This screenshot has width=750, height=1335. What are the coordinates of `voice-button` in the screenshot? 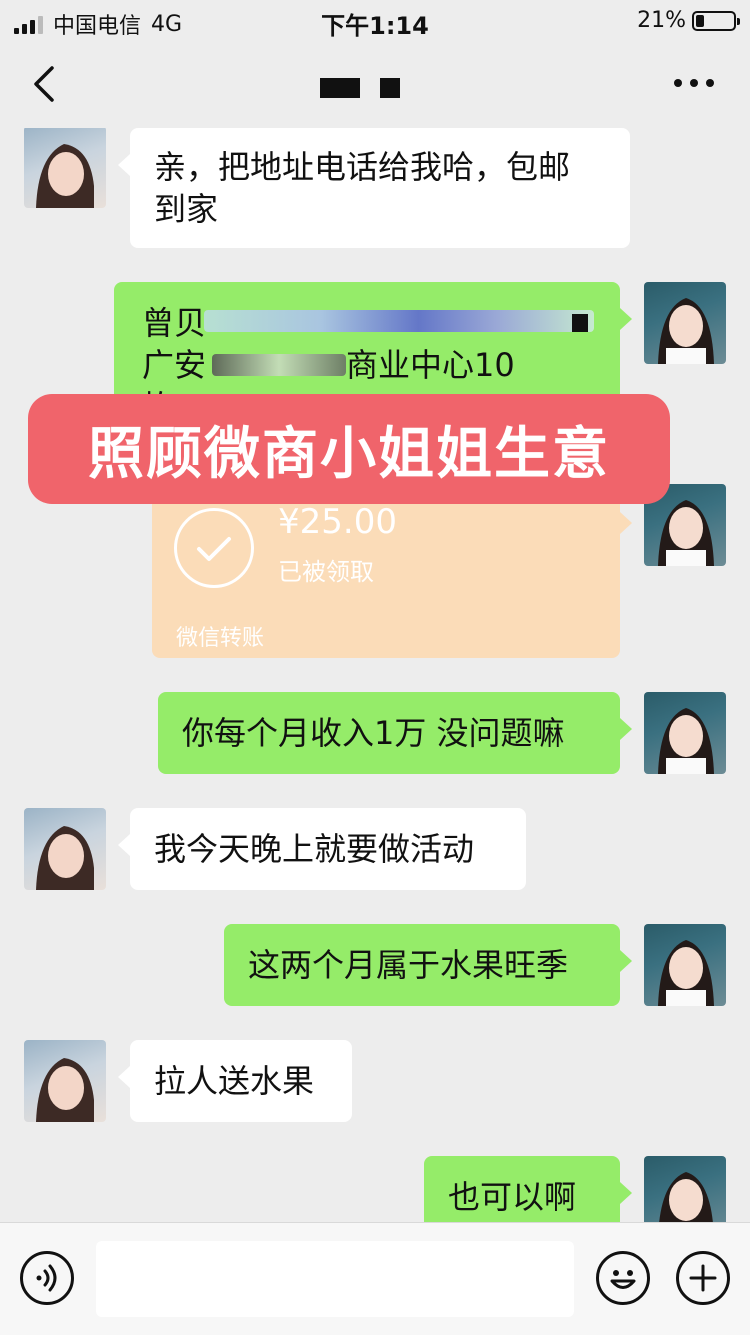 It's located at (47, 1278).